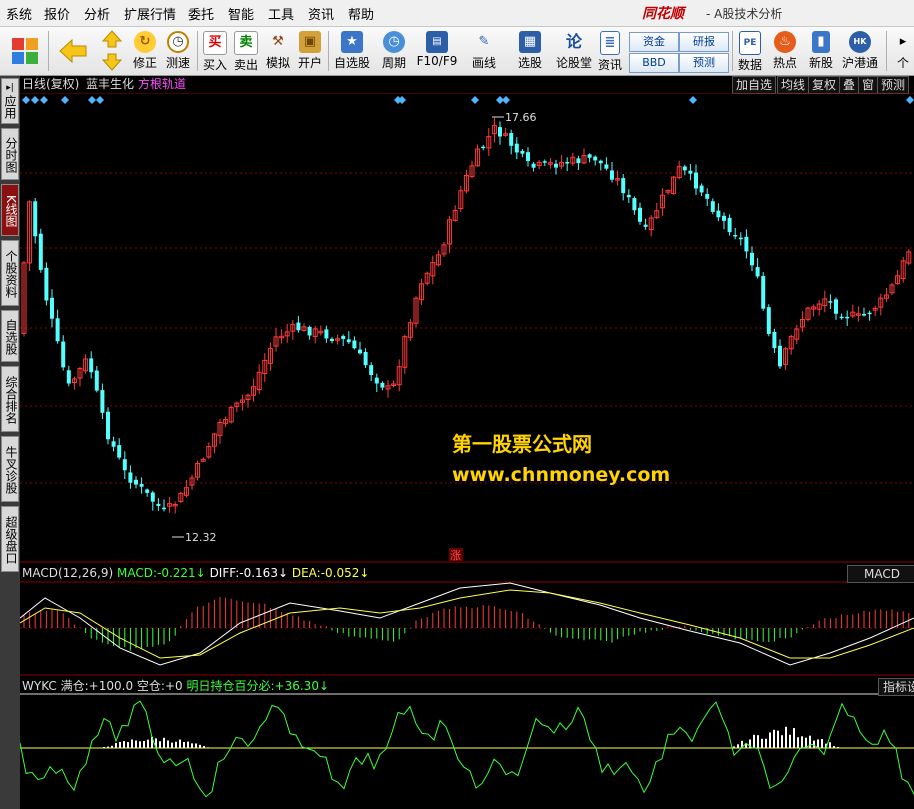 Image resolution: width=914 pixels, height=809 pixels. I want to click on news-button: ≣ 资讯, so click(610, 51).